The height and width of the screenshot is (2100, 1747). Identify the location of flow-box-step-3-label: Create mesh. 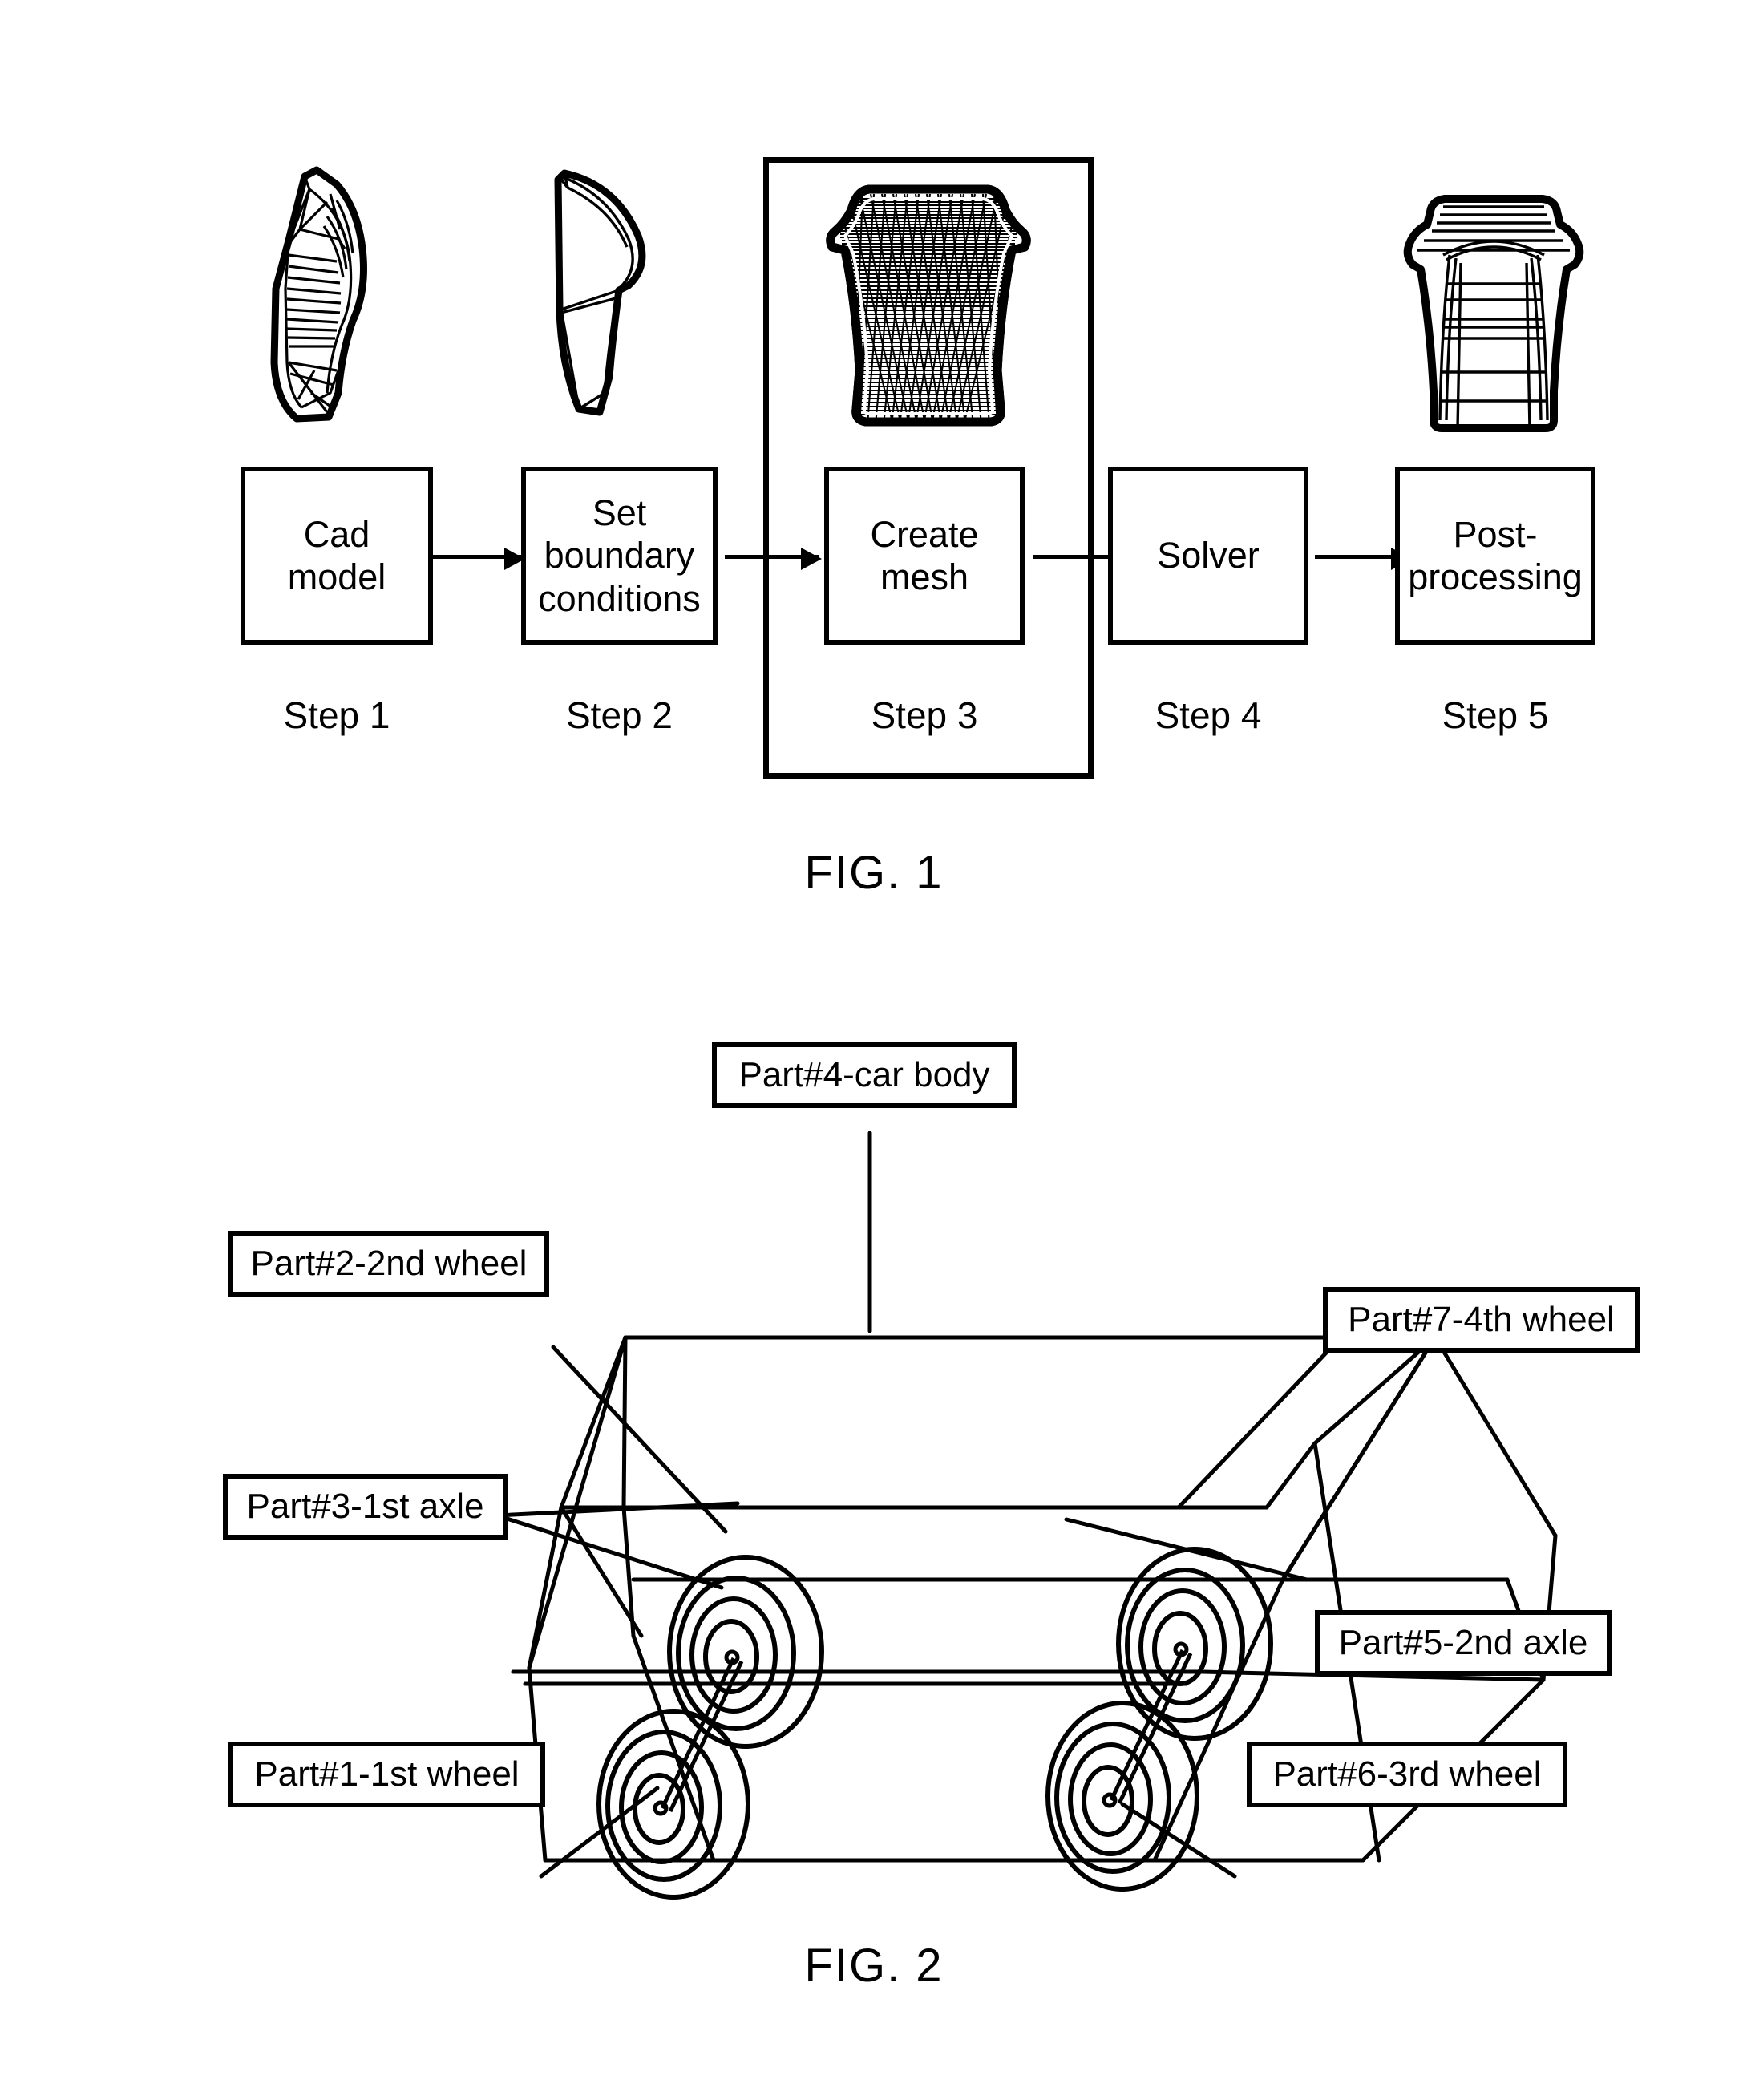
(924, 555).